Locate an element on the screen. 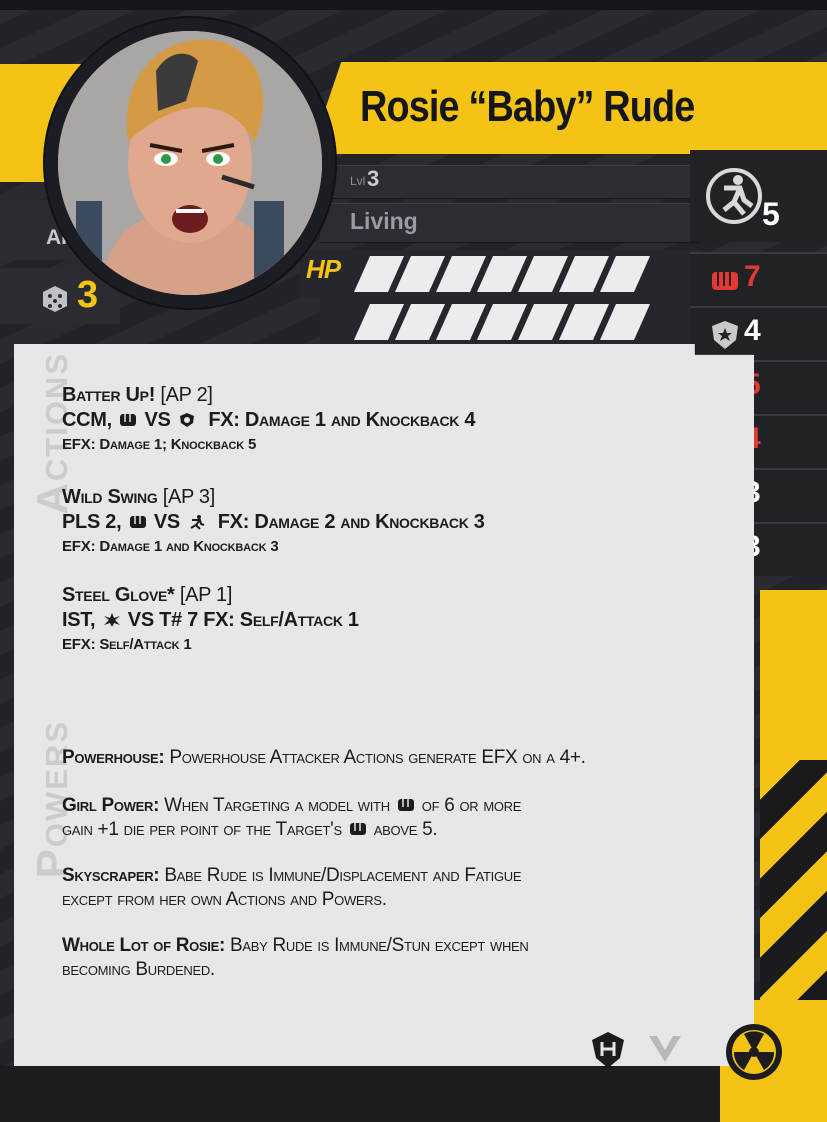  speed-value: 5 is located at coordinates (771, 214).